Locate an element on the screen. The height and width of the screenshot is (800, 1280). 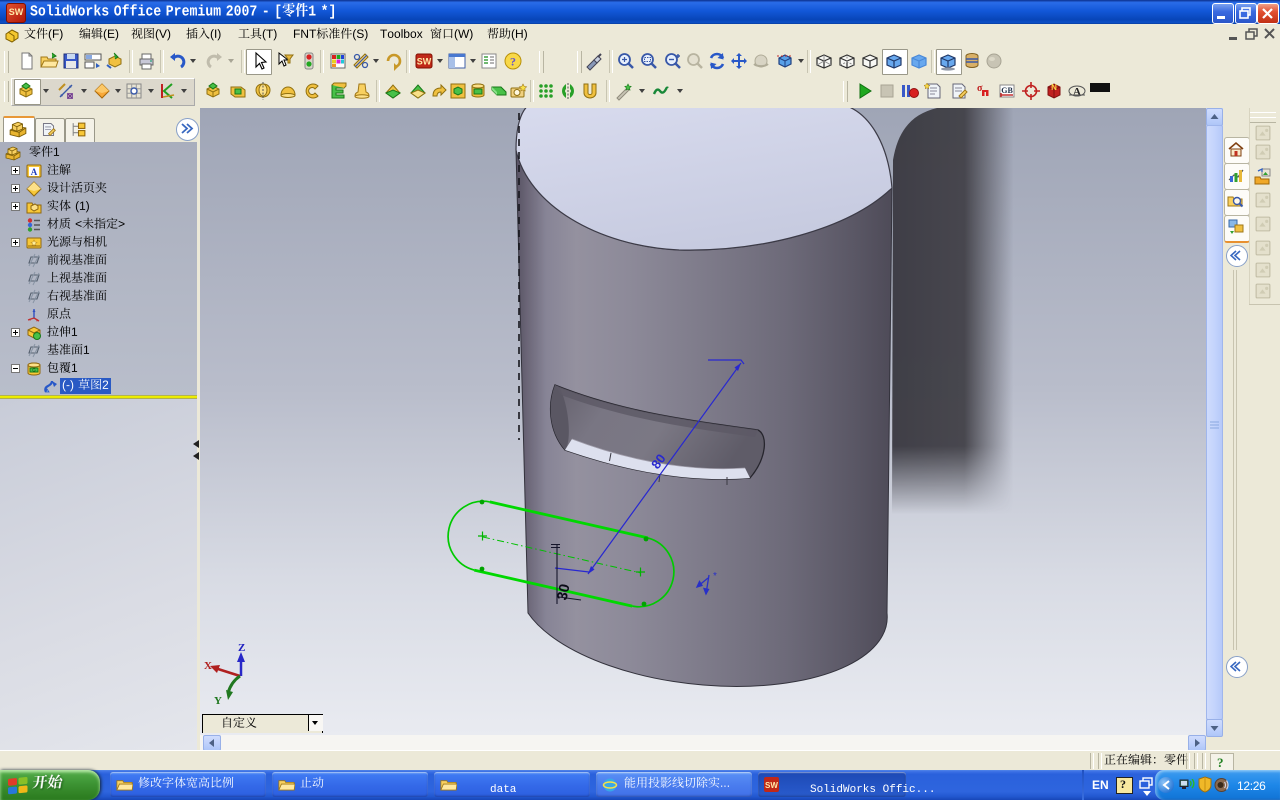
svg-text: X is located at coordinates (208, 666).